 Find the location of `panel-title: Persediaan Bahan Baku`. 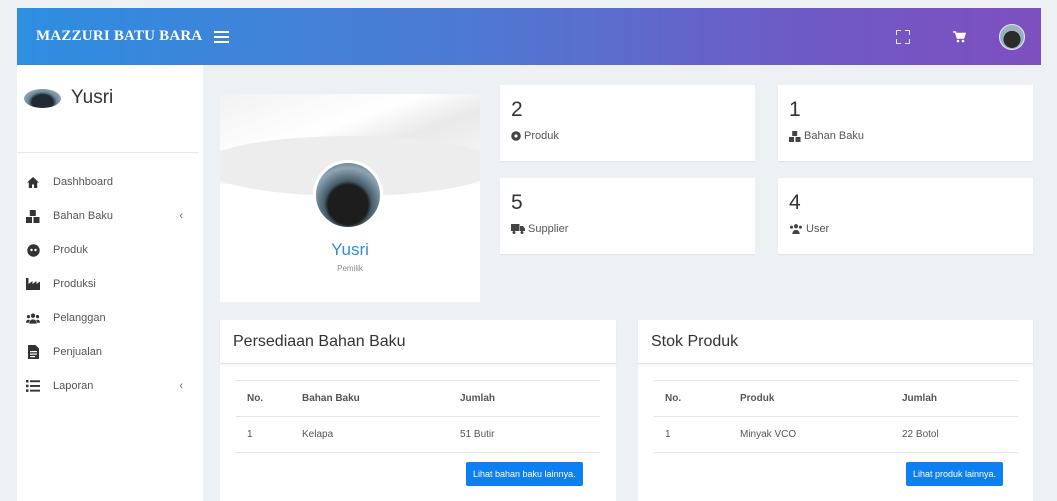

panel-title: Persediaan Bahan Baku is located at coordinates (418, 342).